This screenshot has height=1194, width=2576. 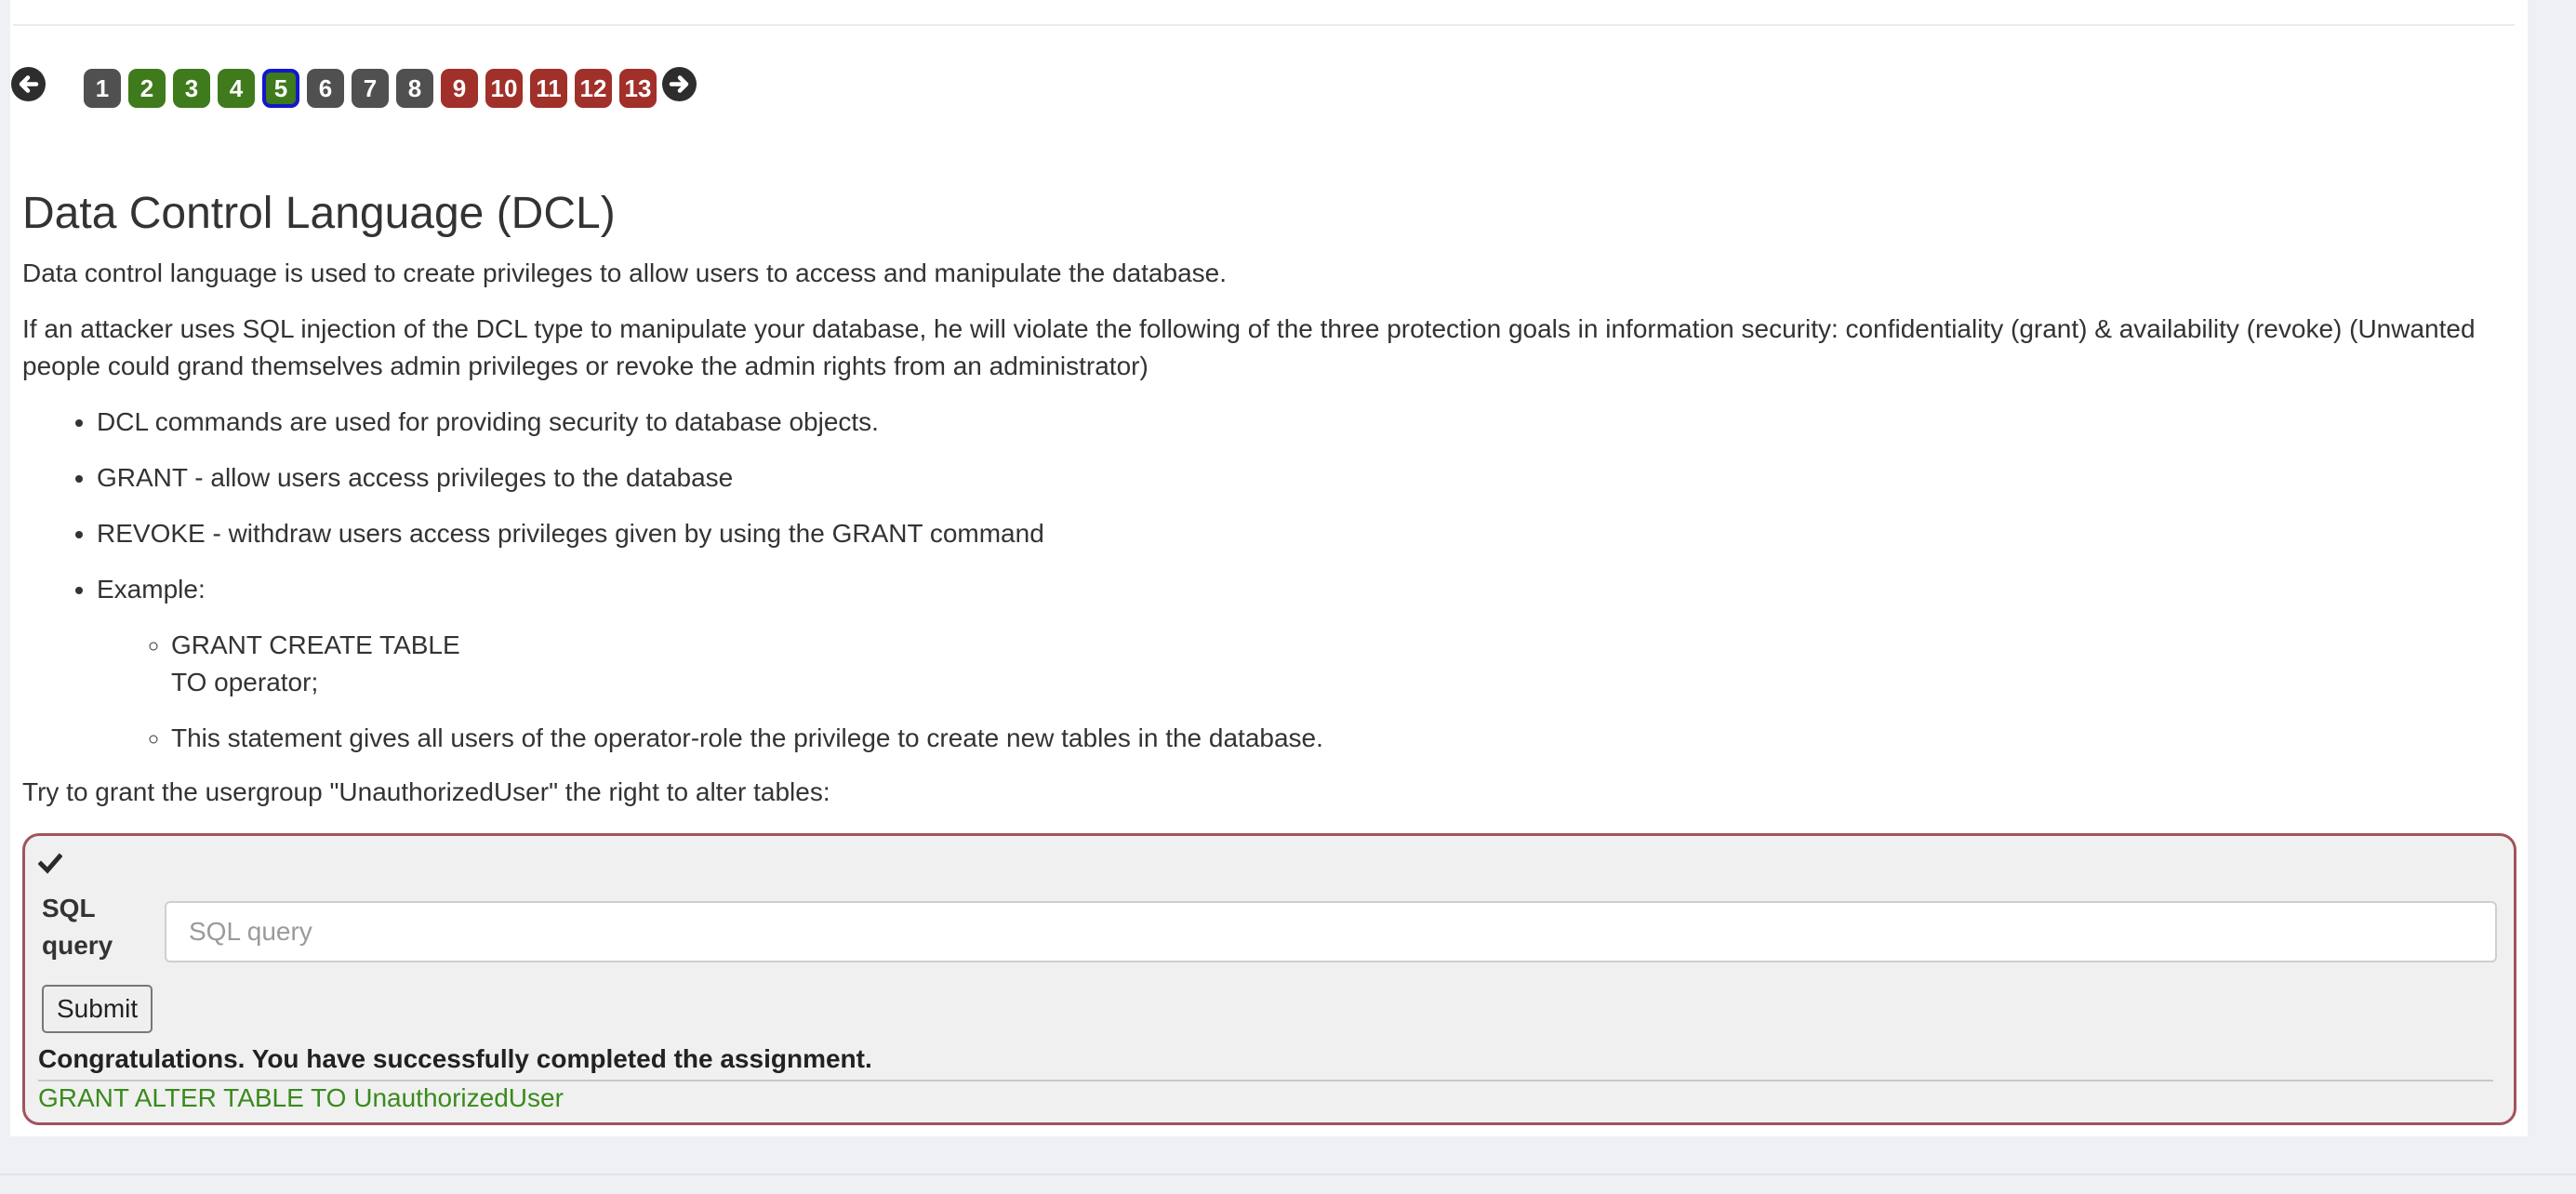 What do you see at coordinates (280, 89) in the screenshot?
I see `page-button-5-current: 5` at bounding box center [280, 89].